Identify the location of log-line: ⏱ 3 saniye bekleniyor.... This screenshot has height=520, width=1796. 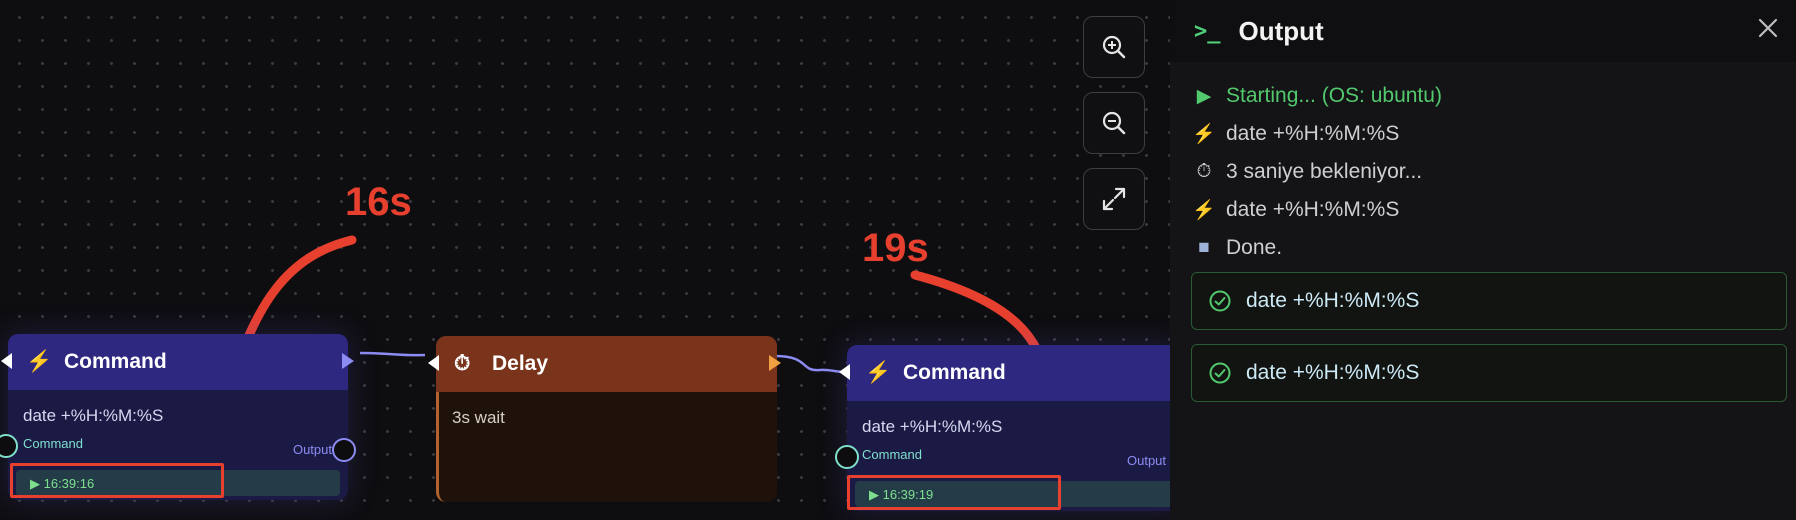
(1307, 172).